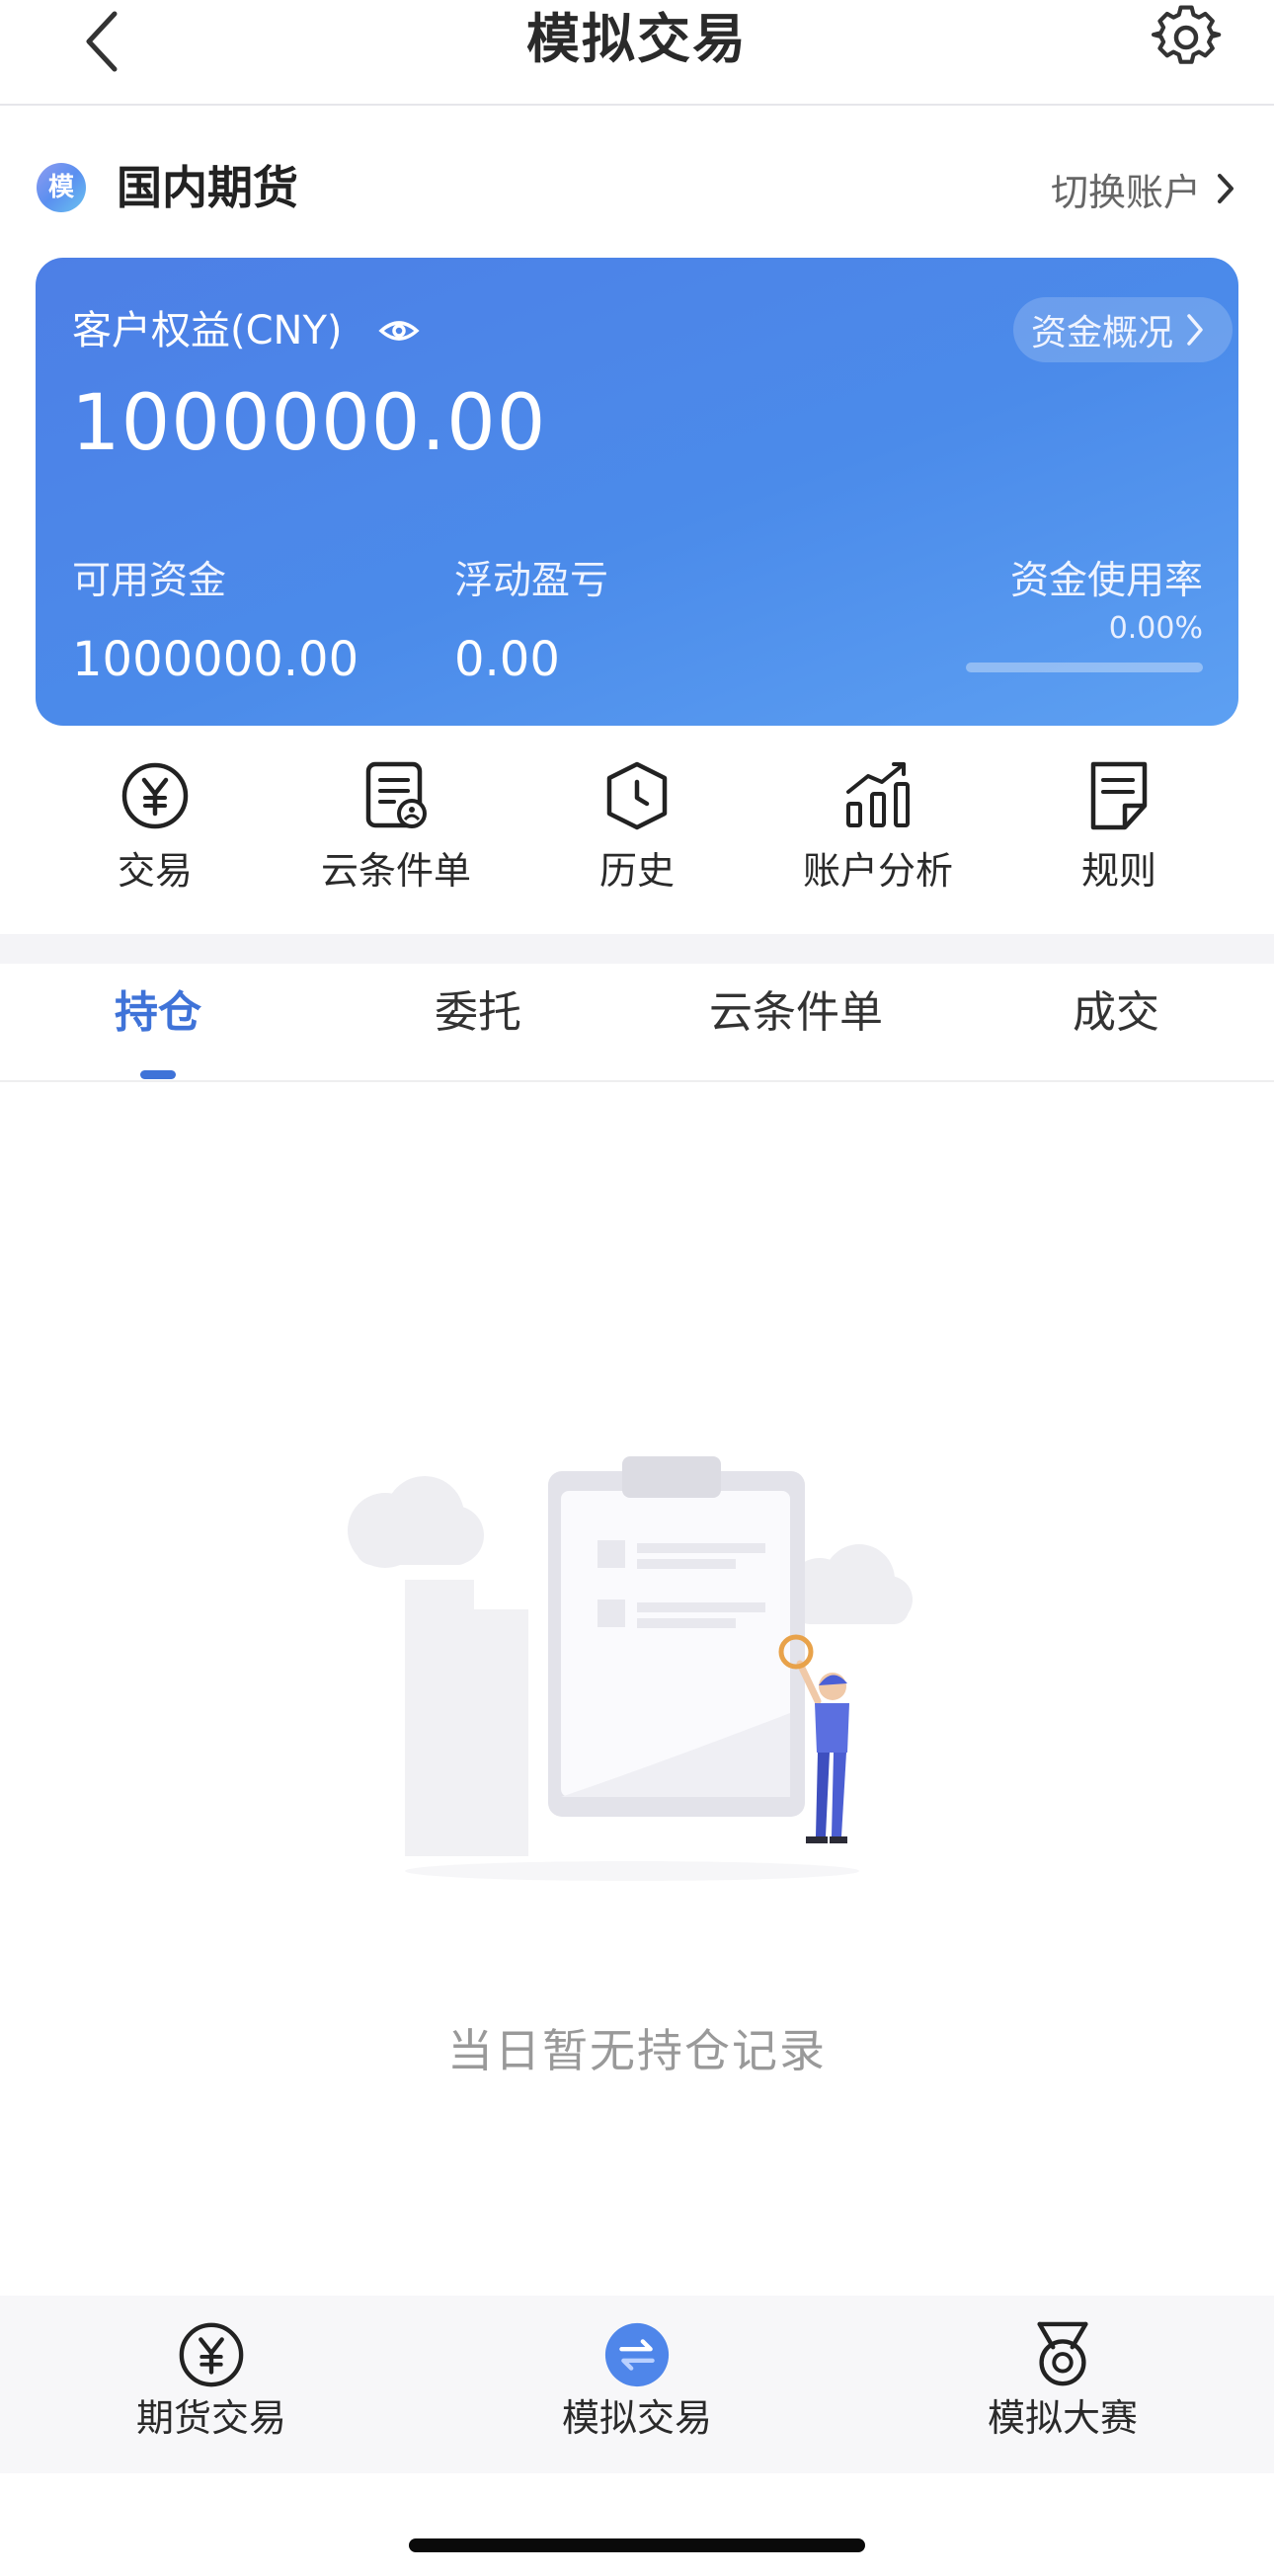 The height and width of the screenshot is (2576, 1274). I want to click on nav-simulated-trading: 模拟交易, so click(637, 2382).